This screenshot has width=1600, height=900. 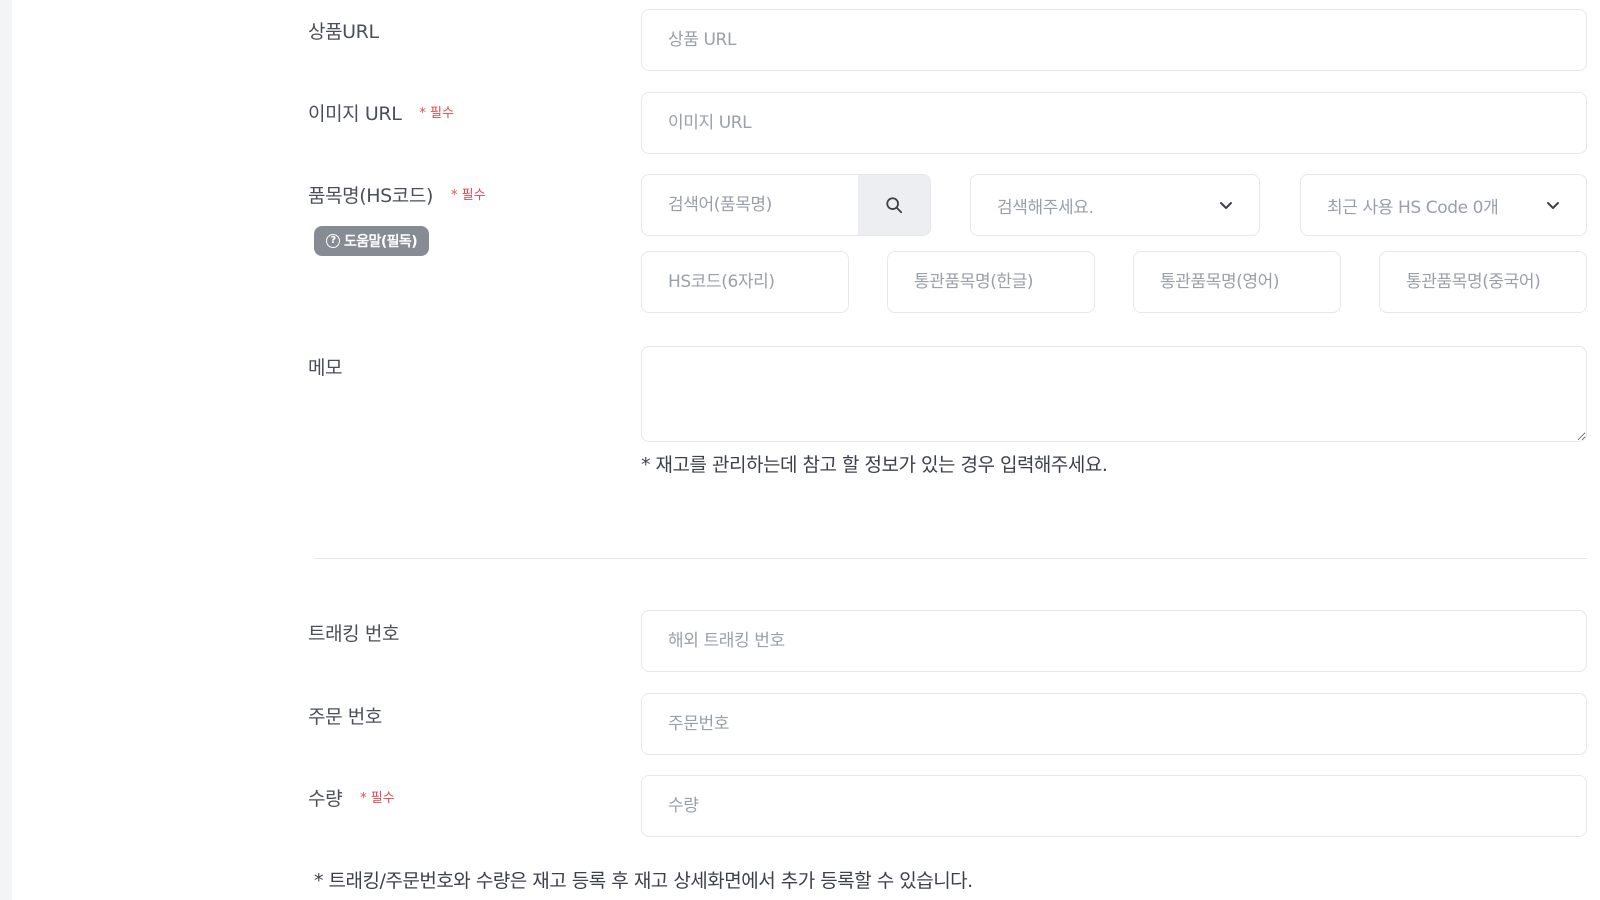 I want to click on image-url-label: 이미지 URL * 필수, so click(x=381, y=114).